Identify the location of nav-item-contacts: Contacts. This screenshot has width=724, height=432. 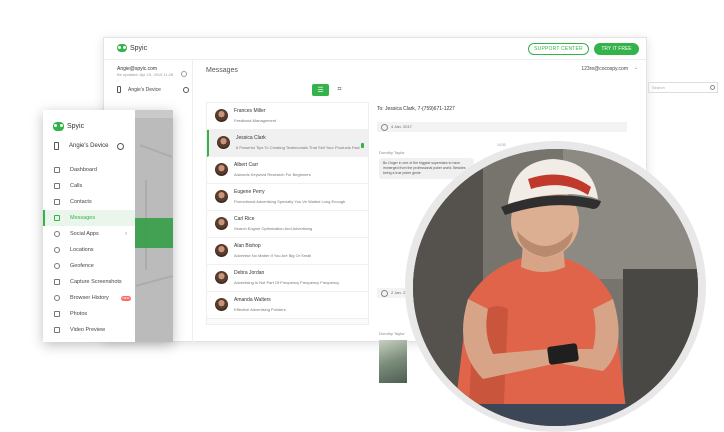
(89, 202).